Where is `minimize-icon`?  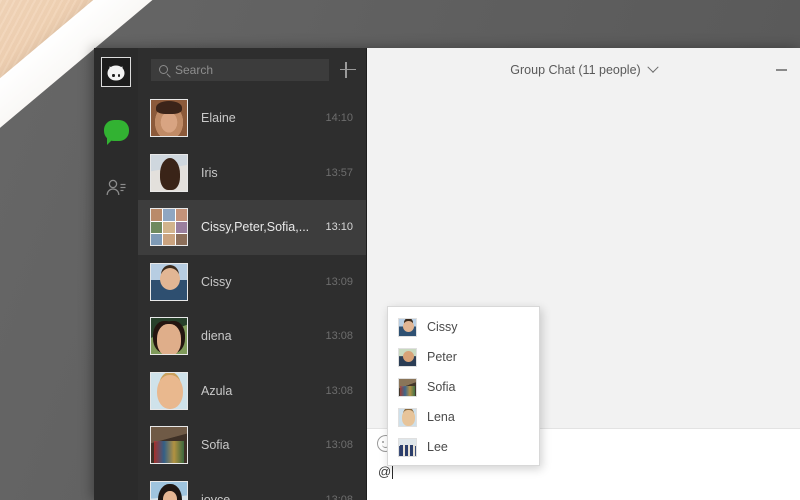 minimize-icon is located at coordinates (781, 70).